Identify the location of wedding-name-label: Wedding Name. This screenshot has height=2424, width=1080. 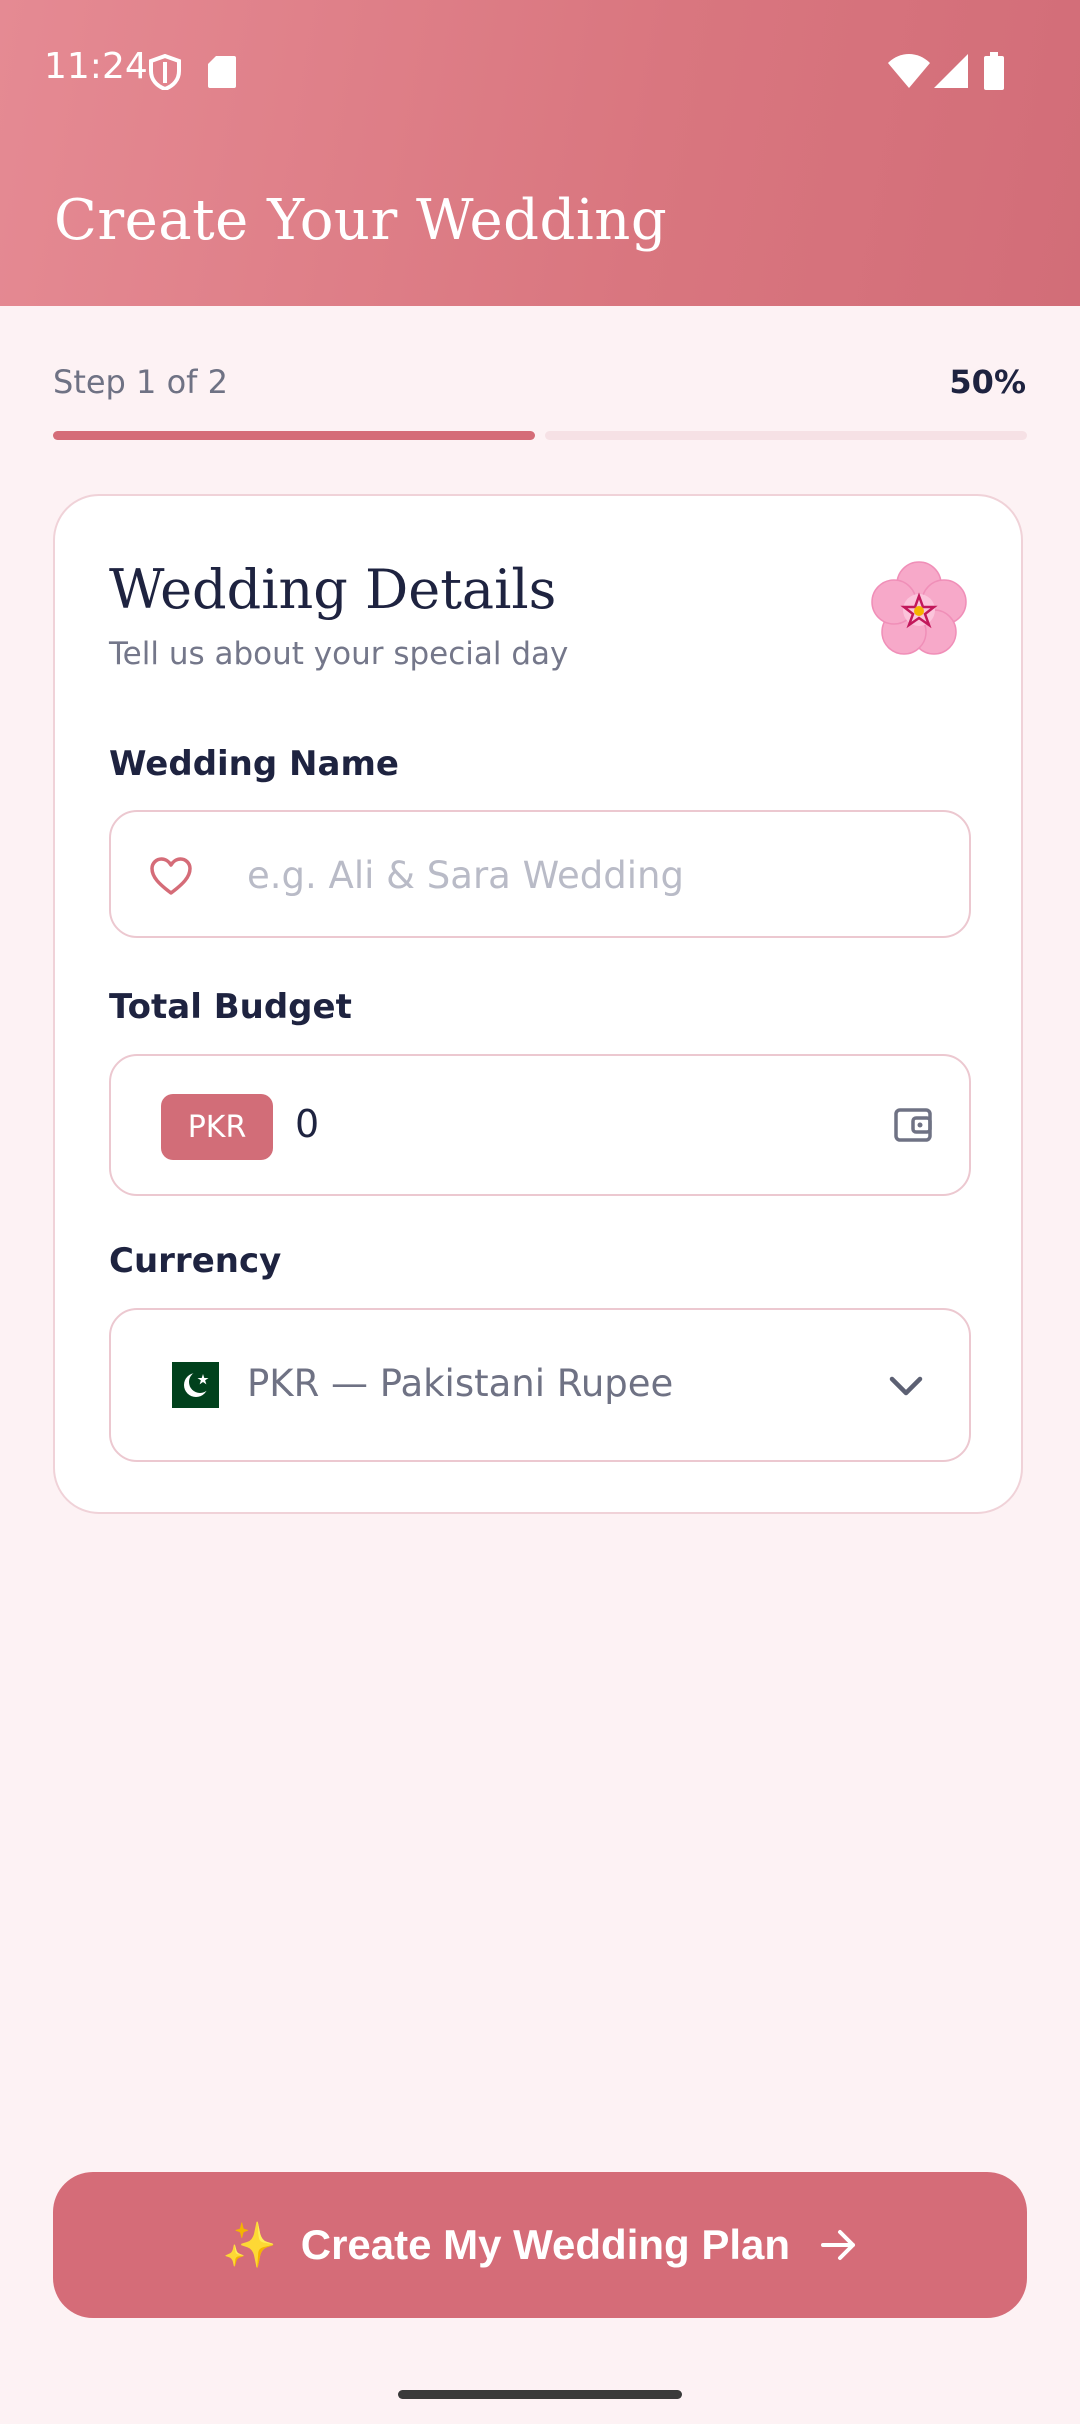
(254, 764).